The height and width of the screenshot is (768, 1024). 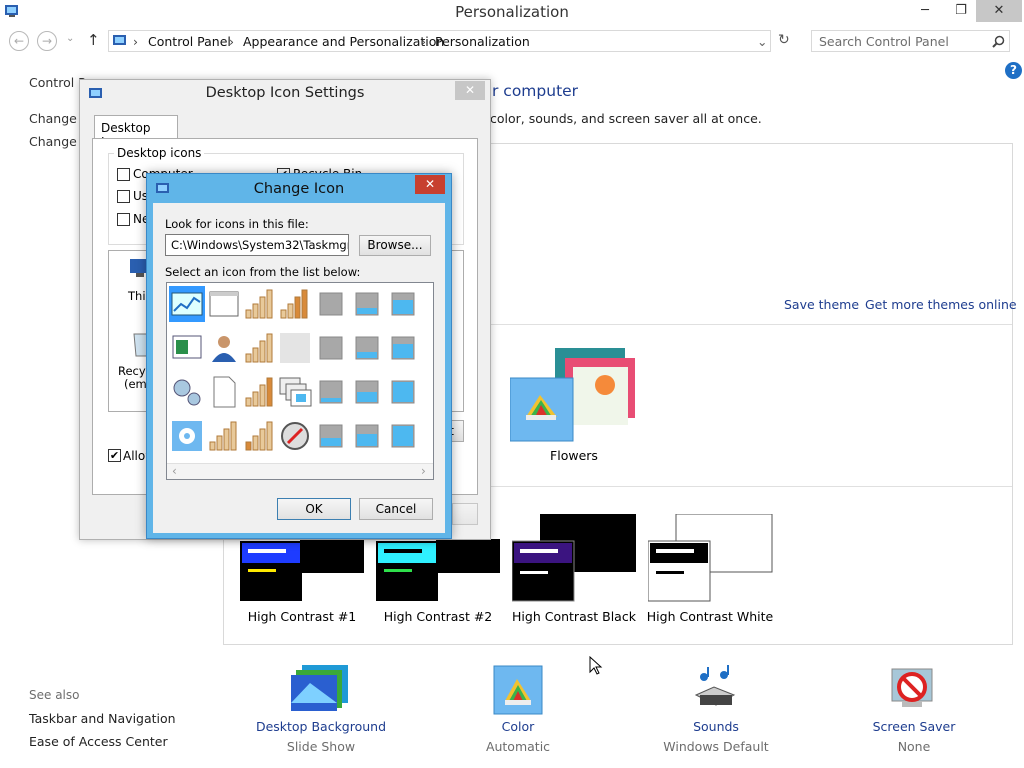 I want to click on hc-white-theme-label: High Contrast White, so click(x=710, y=616).